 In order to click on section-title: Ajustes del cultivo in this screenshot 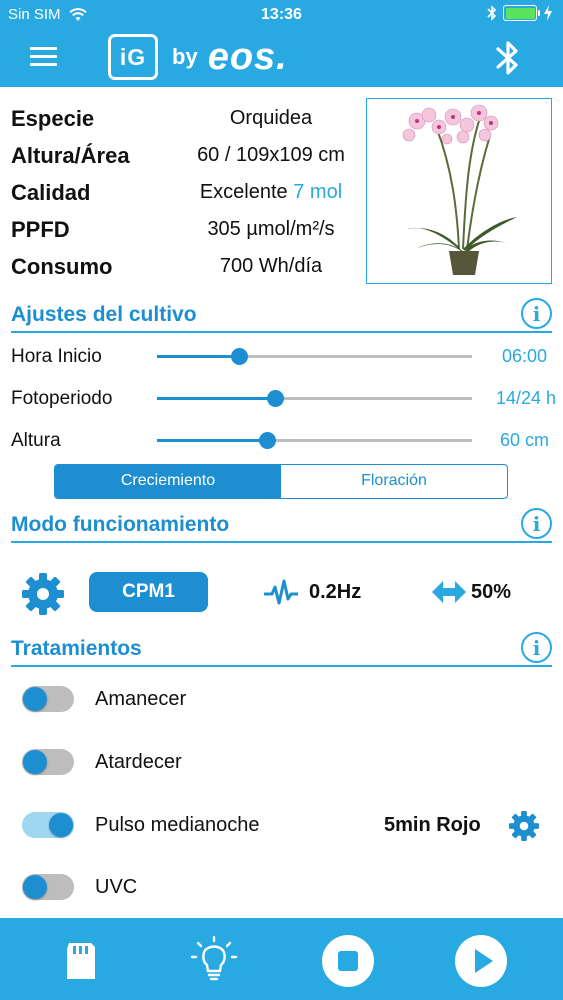, I will do `click(104, 314)`.